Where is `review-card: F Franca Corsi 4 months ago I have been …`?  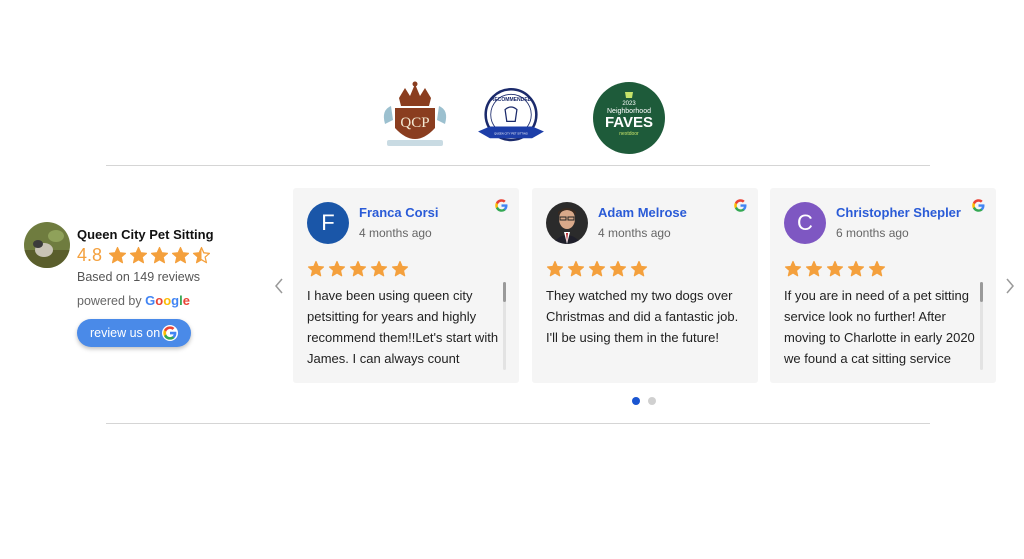 review-card: F Franca Corsi 4 months ago I have been … is located at coordinates (406, 285).